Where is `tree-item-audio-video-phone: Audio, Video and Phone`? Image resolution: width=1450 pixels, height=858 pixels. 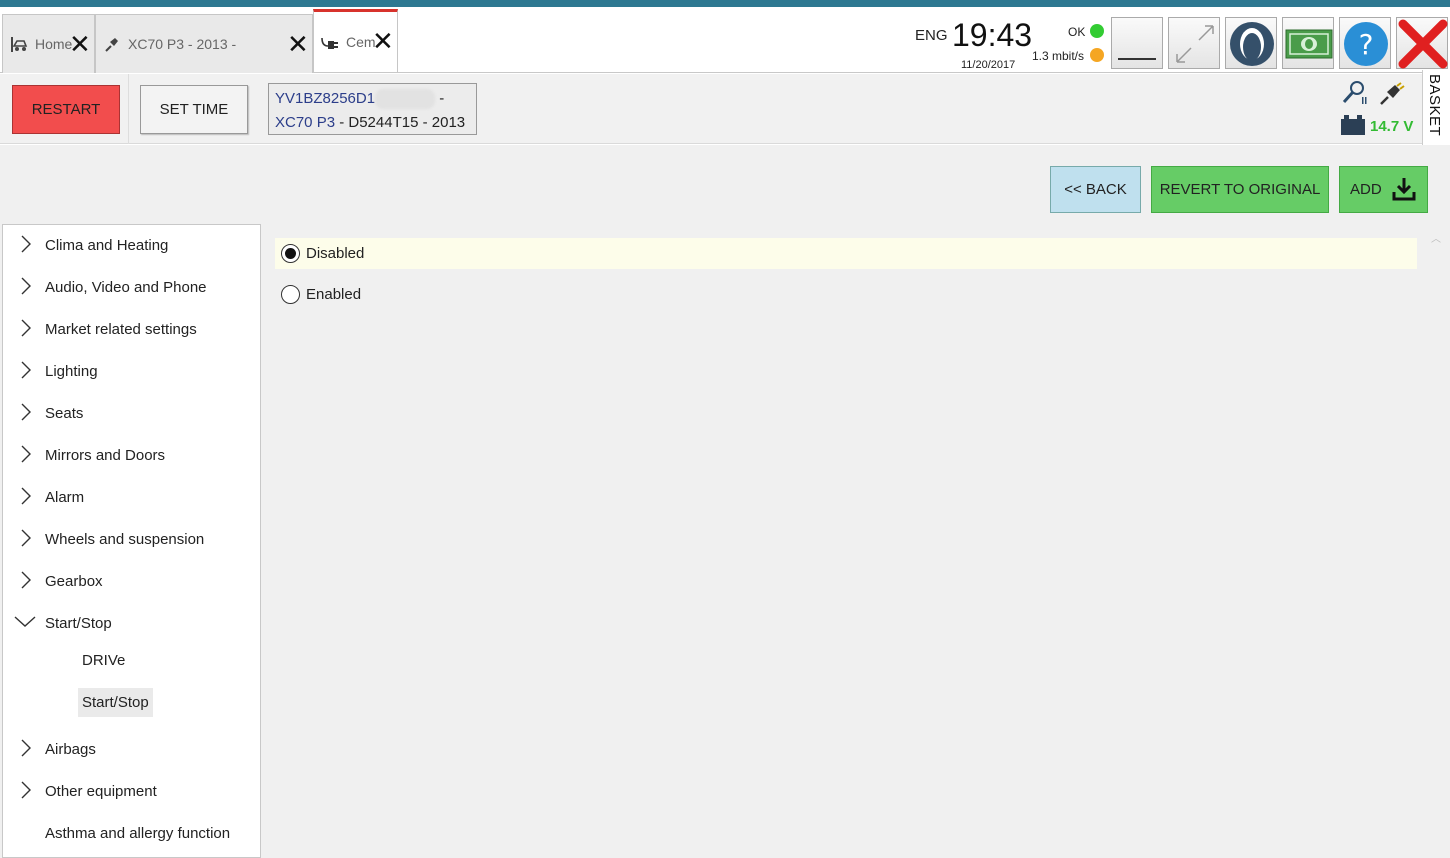 tree-item-audio-video-phone: Audio, Video and Phone is located at coordinates (131, 288).